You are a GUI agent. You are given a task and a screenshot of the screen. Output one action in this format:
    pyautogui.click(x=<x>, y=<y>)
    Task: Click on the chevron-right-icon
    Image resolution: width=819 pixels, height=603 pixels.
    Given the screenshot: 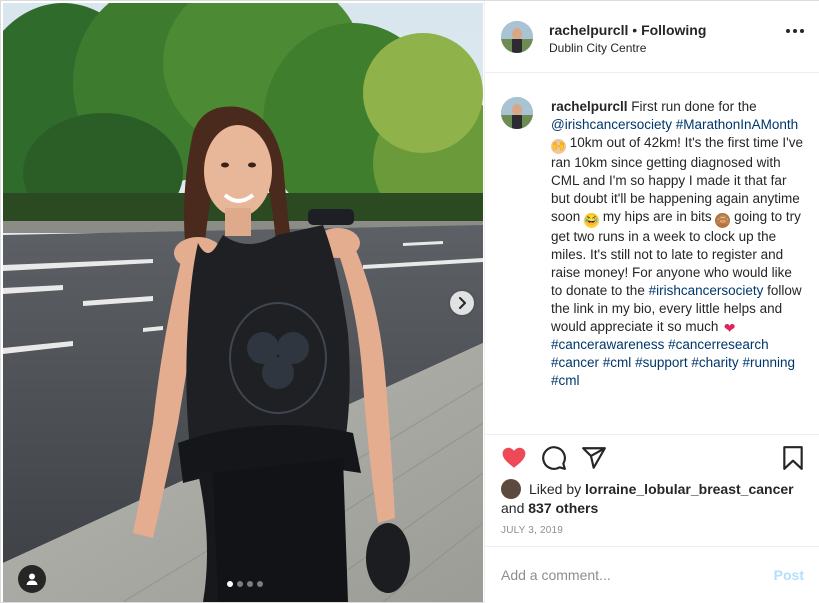 What is the action you would take?
    pyautogui.click(x=462, y=303)
    